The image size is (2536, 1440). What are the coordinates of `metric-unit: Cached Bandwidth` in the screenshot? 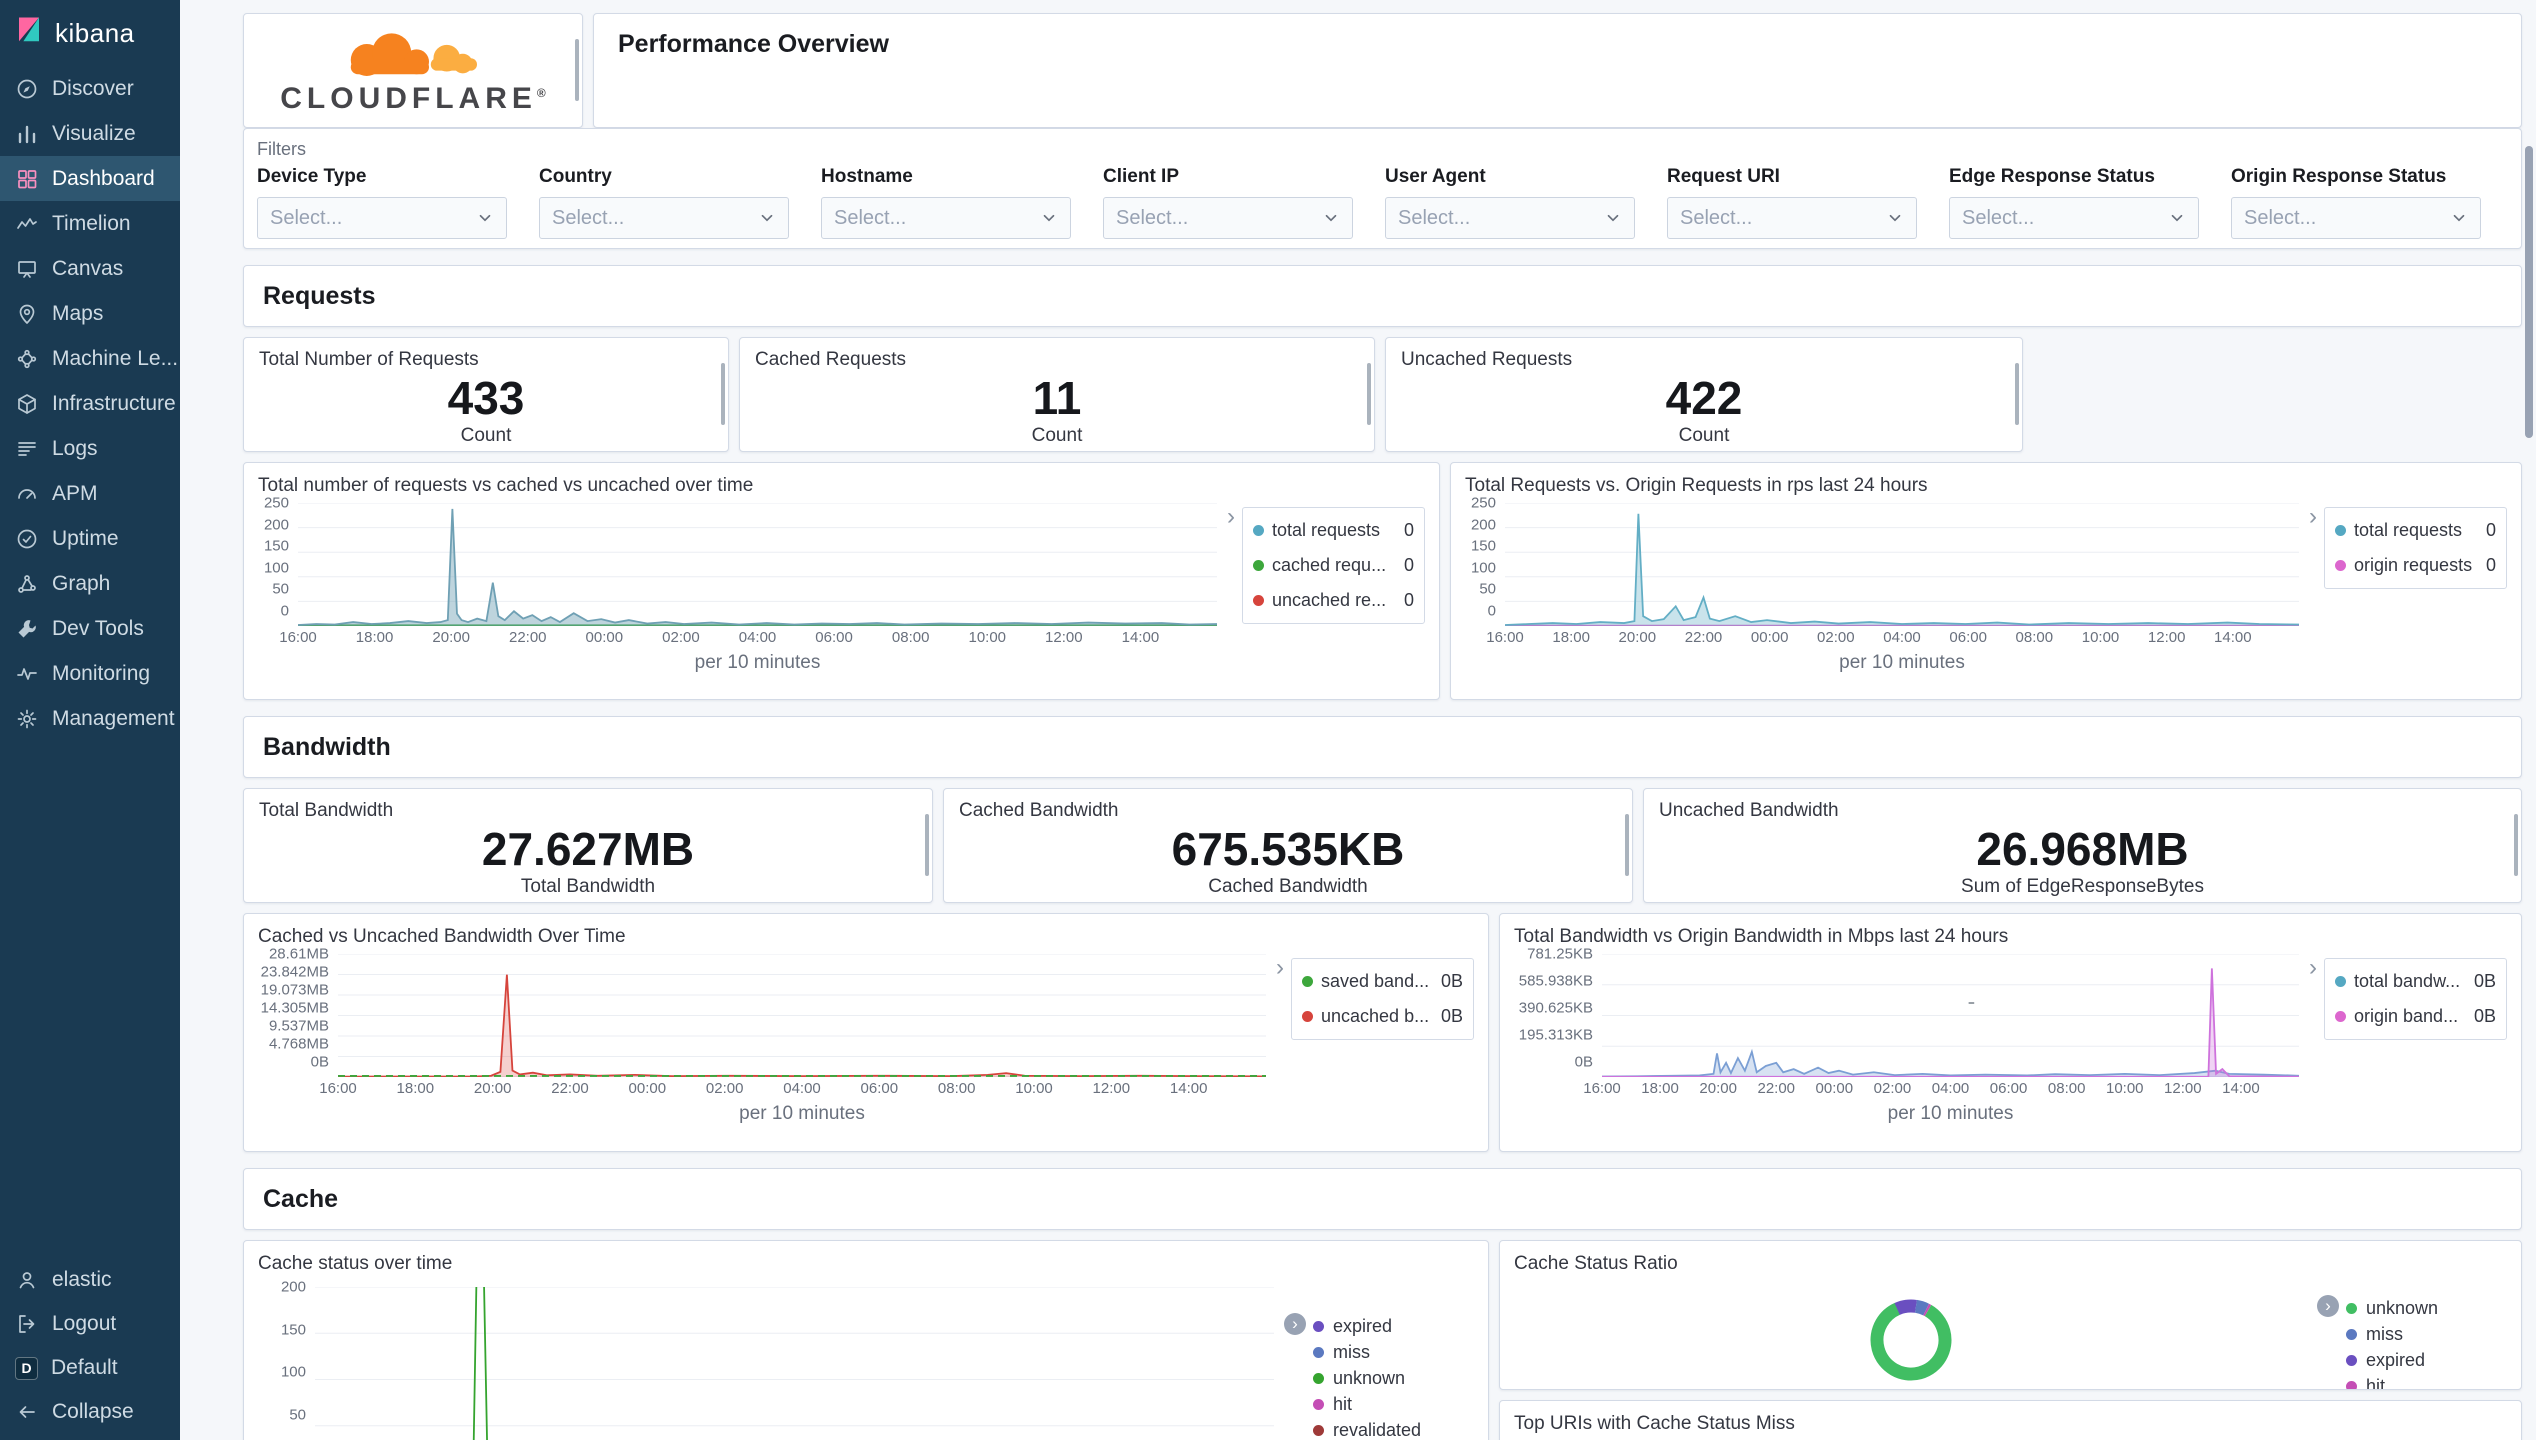 It's located at (1288, 886).